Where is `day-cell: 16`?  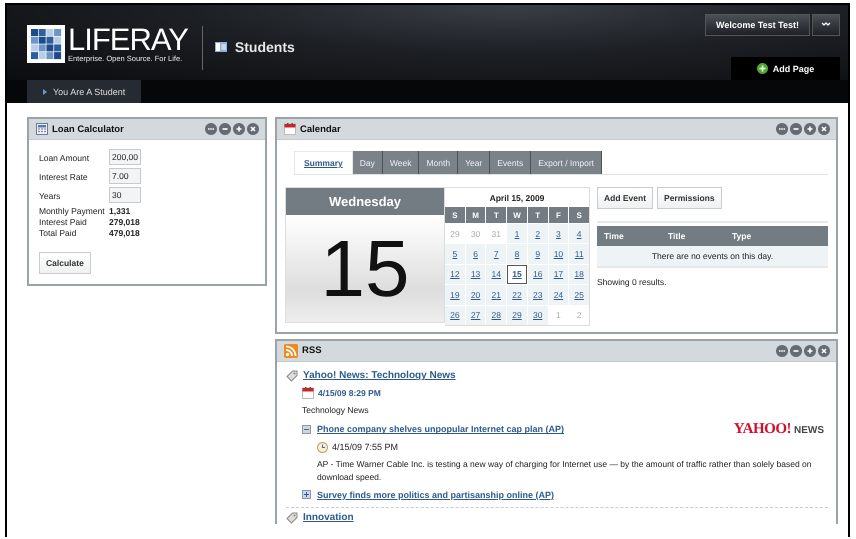 day-cell: 16 is located at coordinates (538, 274).